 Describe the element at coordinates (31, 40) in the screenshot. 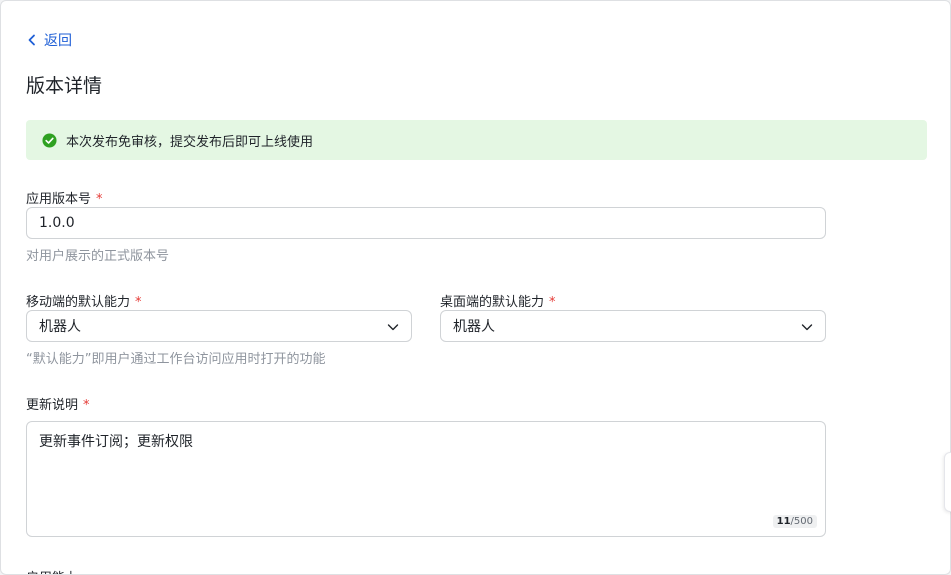

I see `chevron-left-icon` at that location.